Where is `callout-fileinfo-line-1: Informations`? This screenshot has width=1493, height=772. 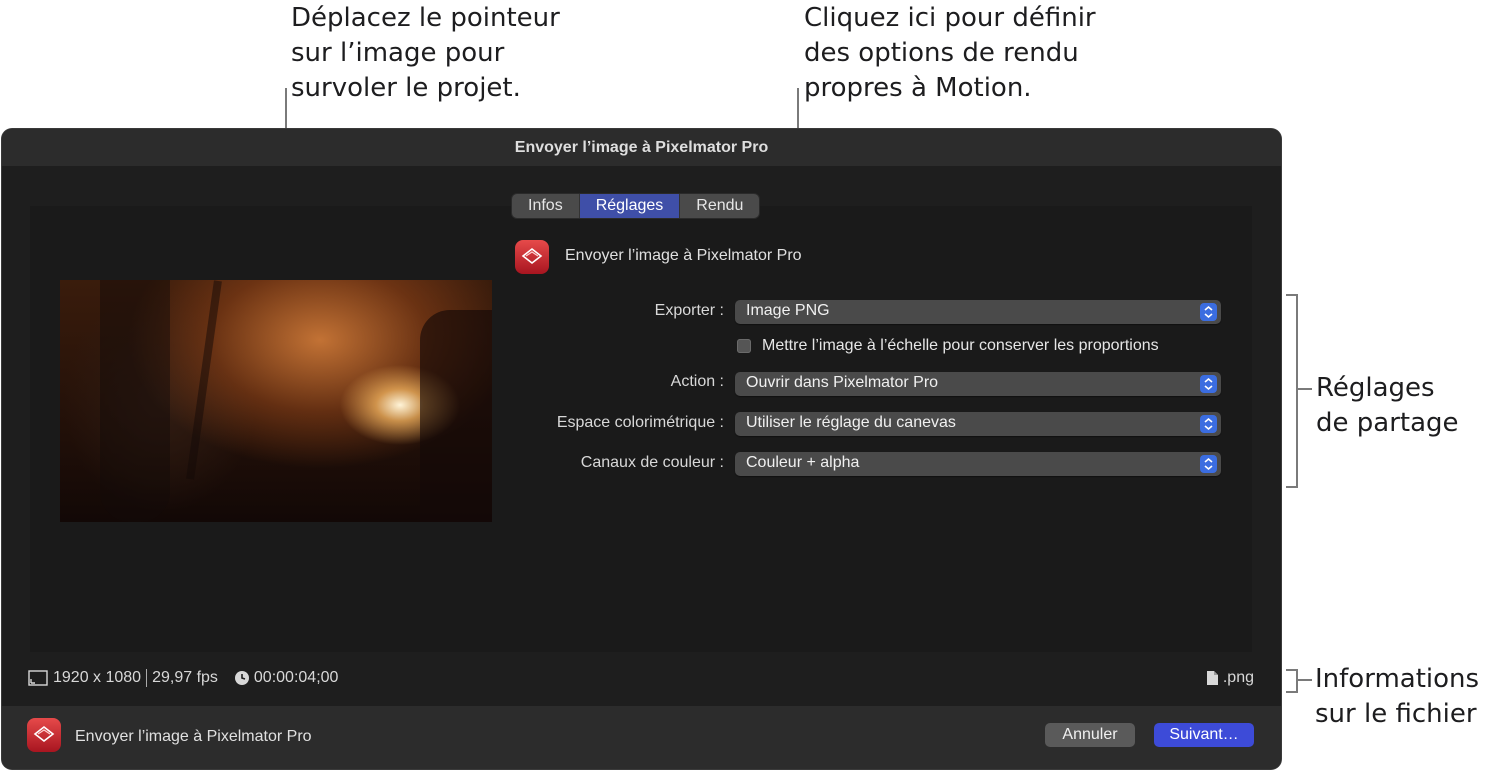
callout-fileinfo-line-1: Informations is located at coordinates (1397, 679).